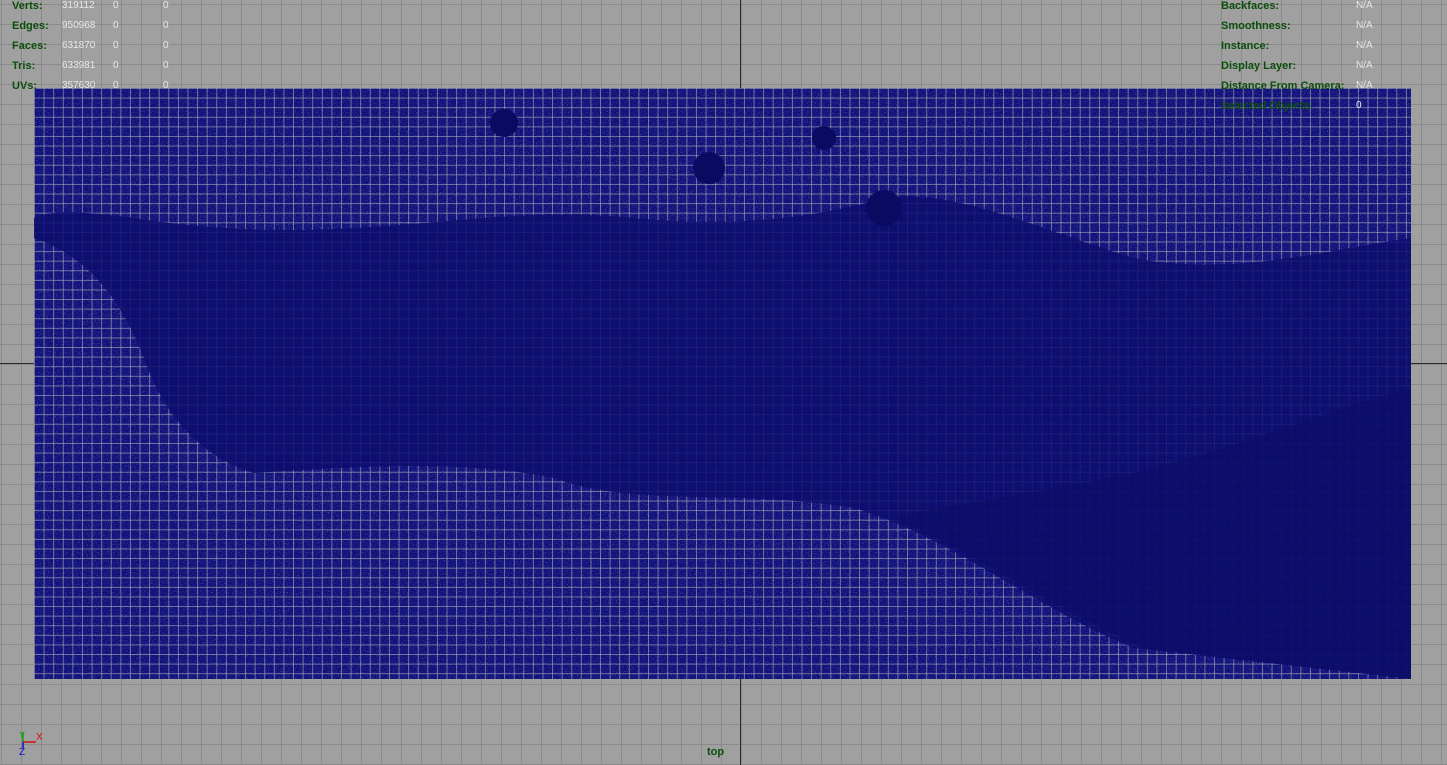  What do you see at coordinates (112, 8) in the screenshot?
I see `hud-row-verts: Verts: 319112 0 0` at bounding box center [112, 8].